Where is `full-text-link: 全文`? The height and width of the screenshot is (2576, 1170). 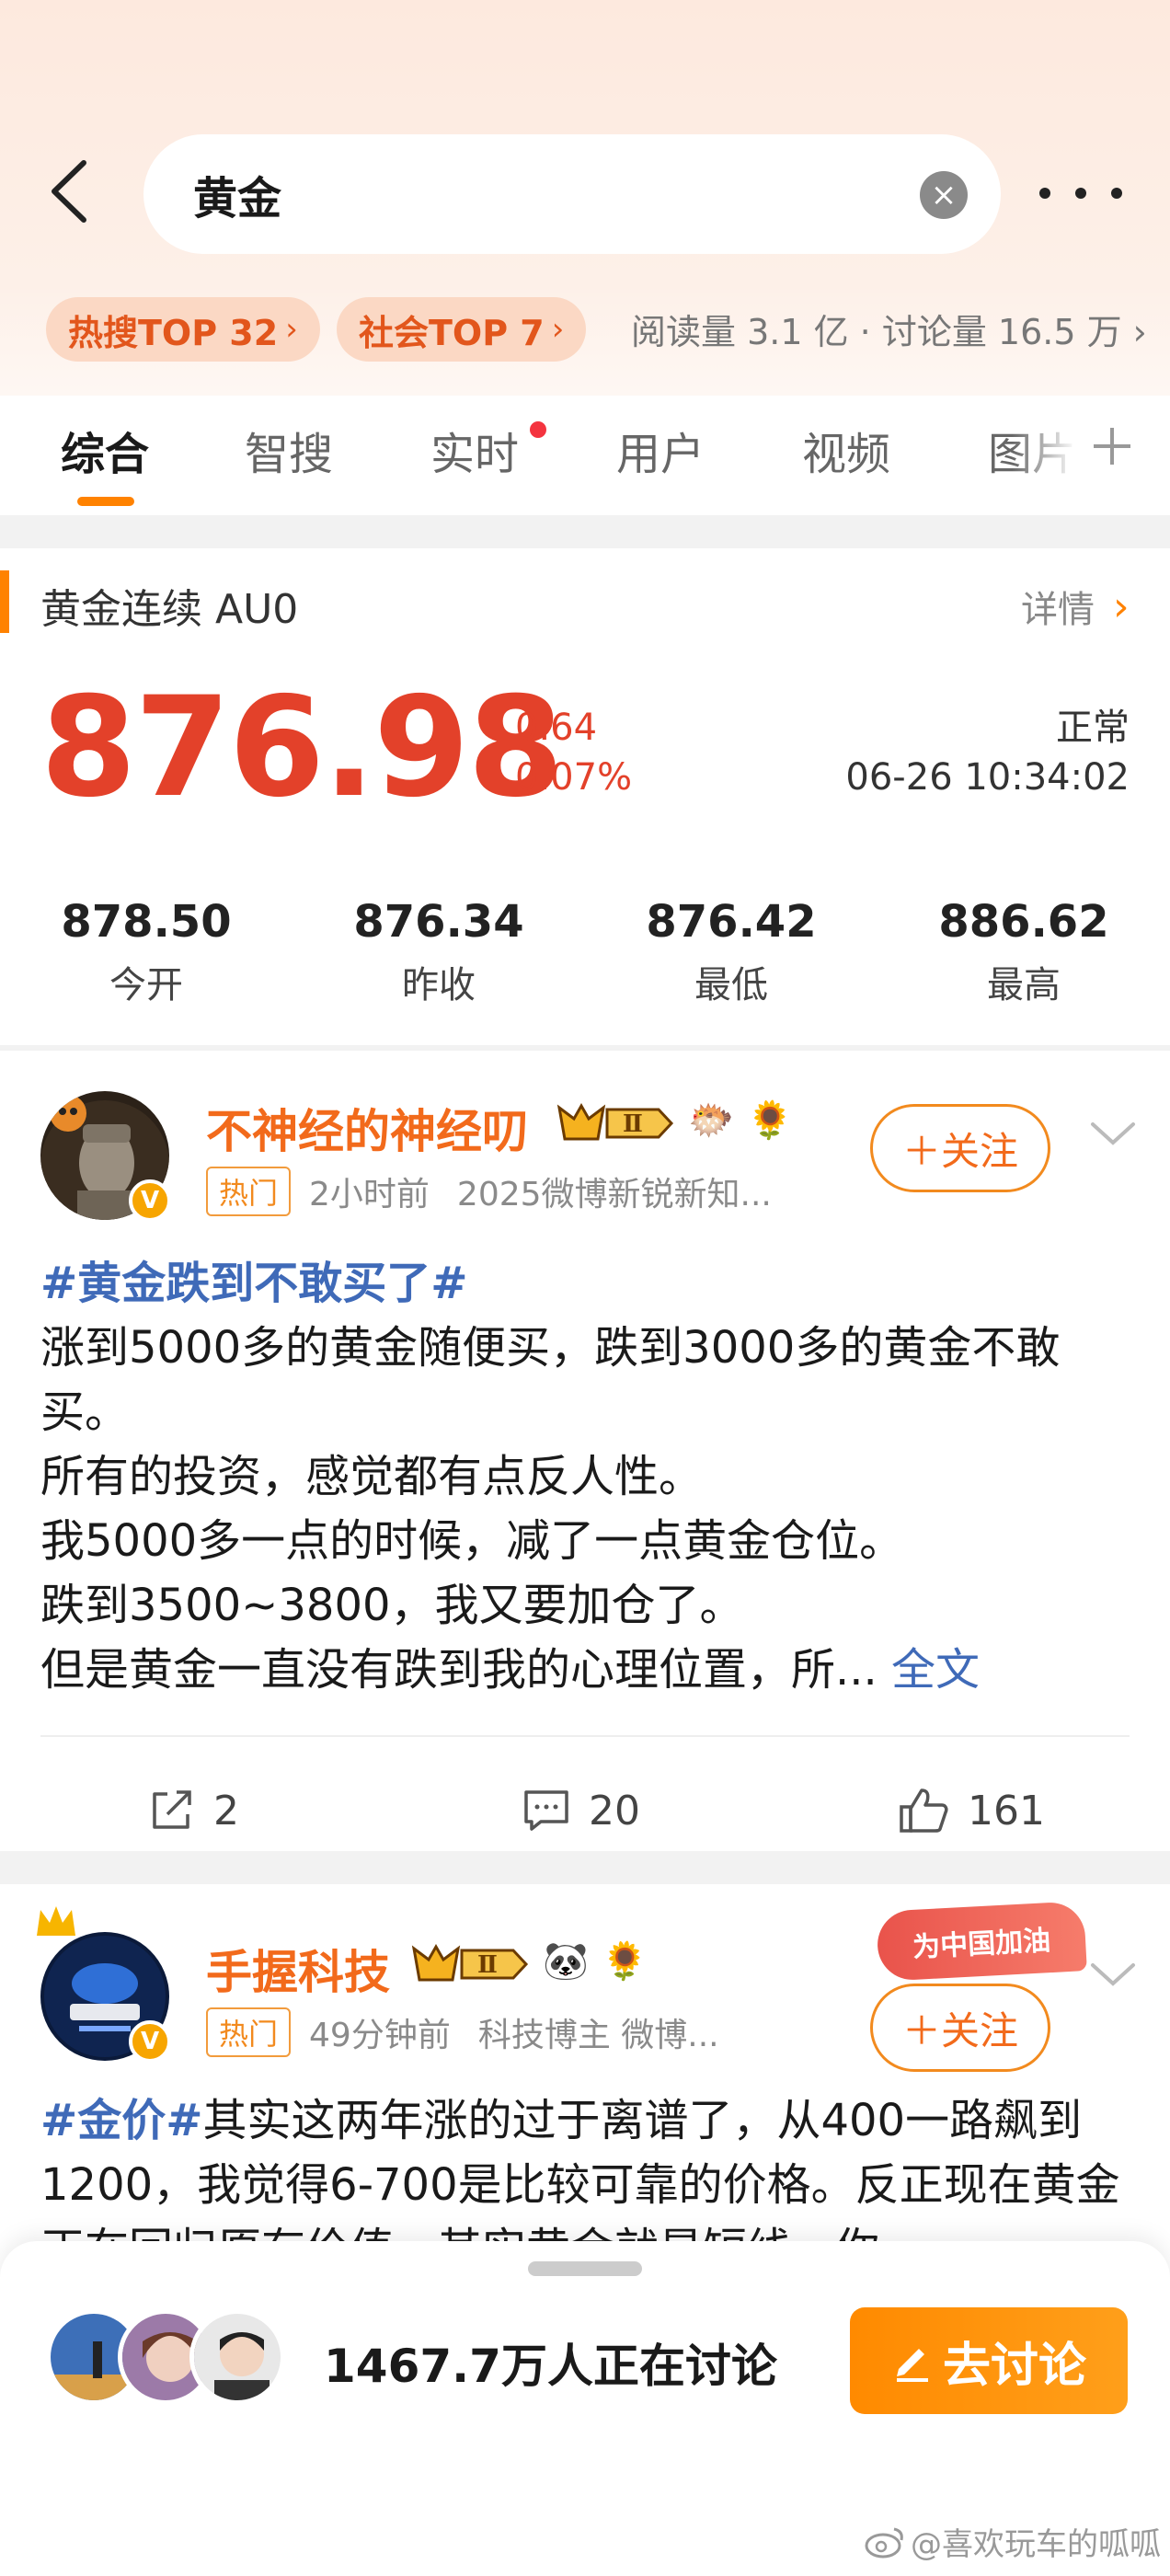 full-text-link: 全文 is located at coordinates (935, 1670).